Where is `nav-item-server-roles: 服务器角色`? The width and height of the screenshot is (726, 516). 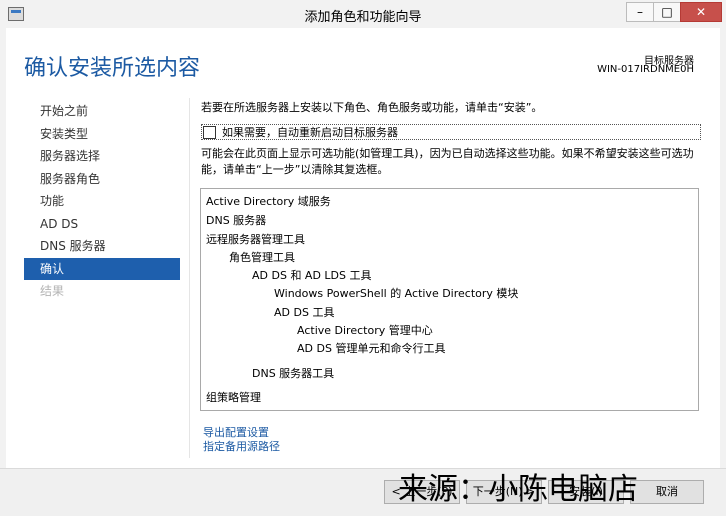
nav-item-server-roles: 服务器角色 is located at coordinates (102, 179).